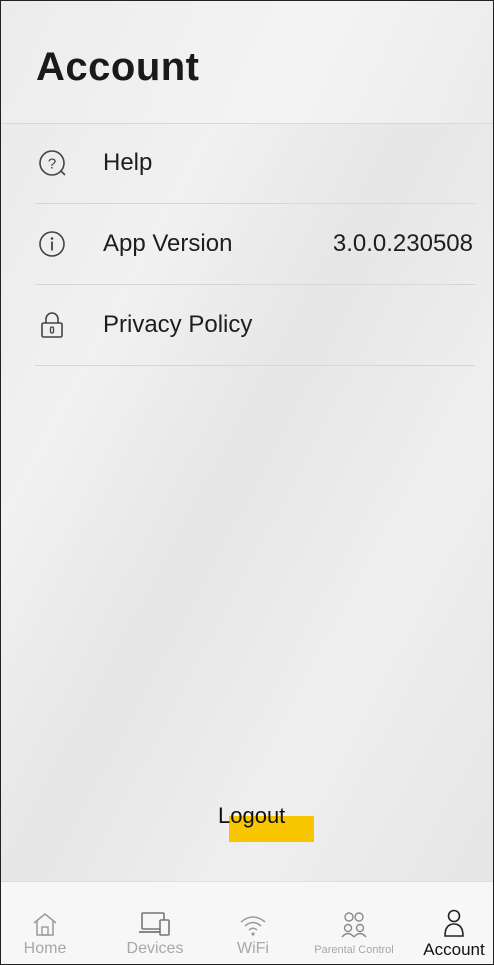  Describe the element at coordinates (155, 948) in the screenshot. I see `tab-label: Devices` at that location.